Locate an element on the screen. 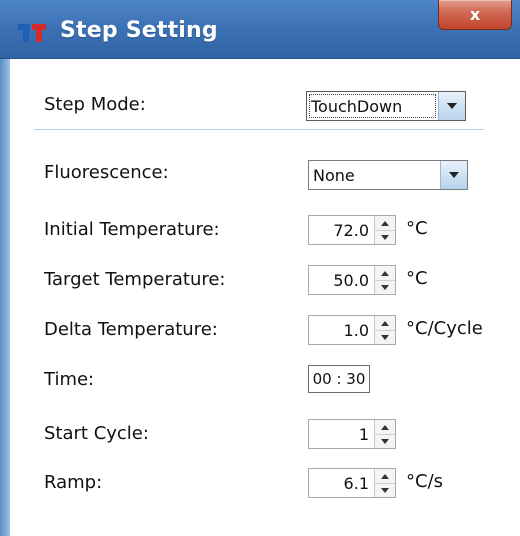 The width and height of the screenshot is (520, 536). close-button: x is located at coordinates (475, 15).